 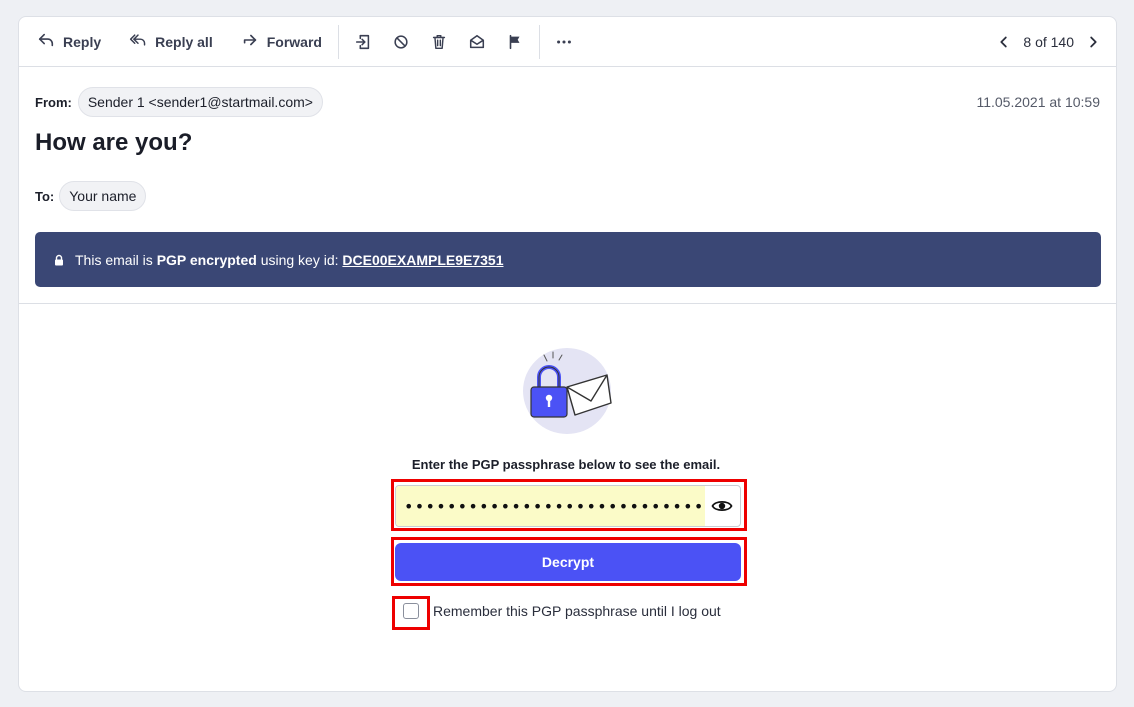 I want to click on lock-icon, so click(x=59, y=259).